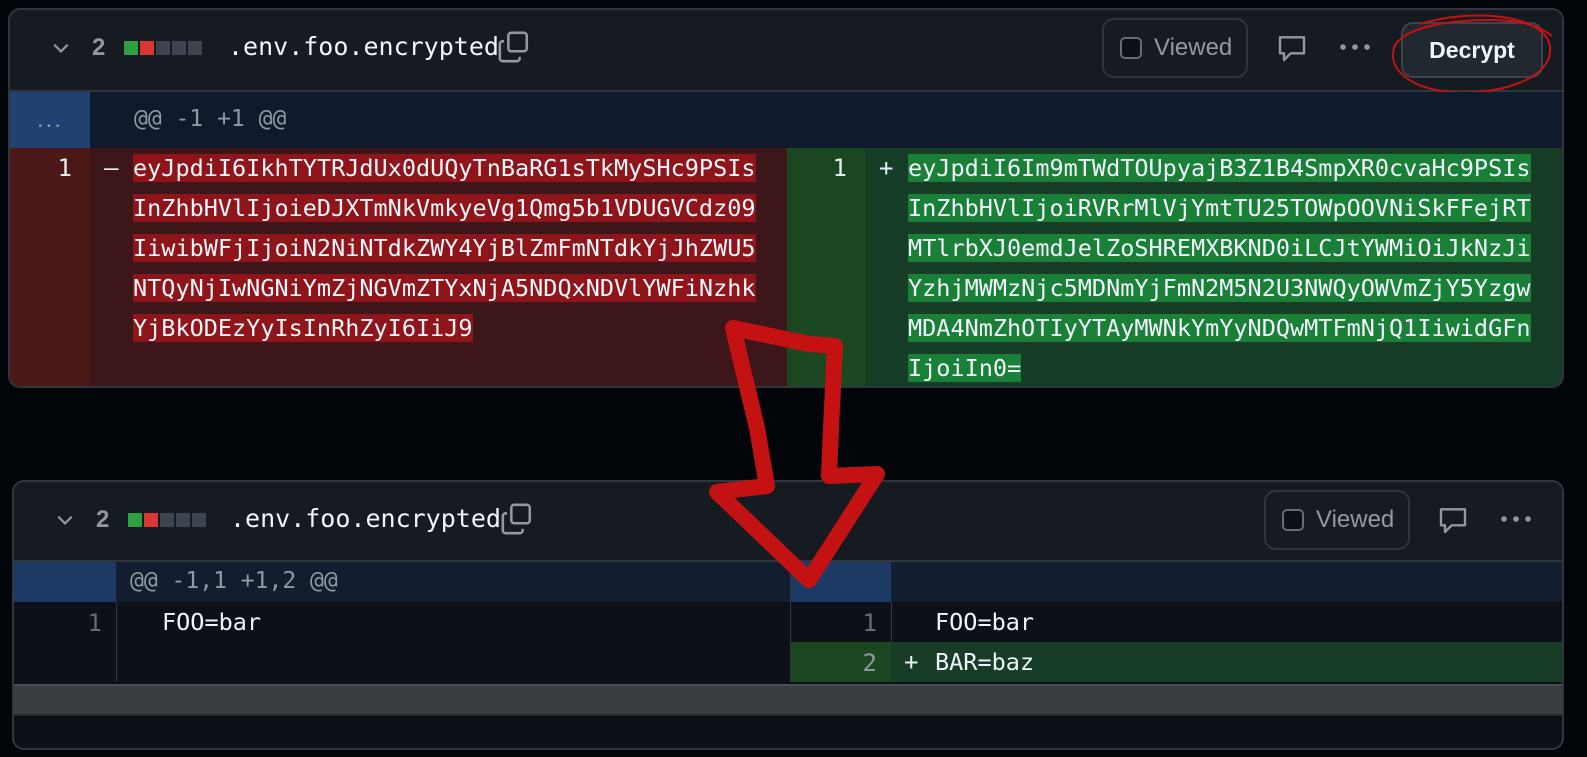  I want to click on deletion-marker: –, so click(111, 168).